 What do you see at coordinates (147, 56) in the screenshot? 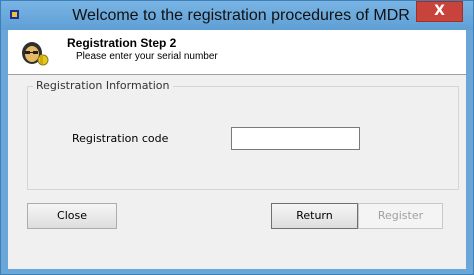
I see `step-subtitle: Please enter your serial number` at bounding box center [147, 56].